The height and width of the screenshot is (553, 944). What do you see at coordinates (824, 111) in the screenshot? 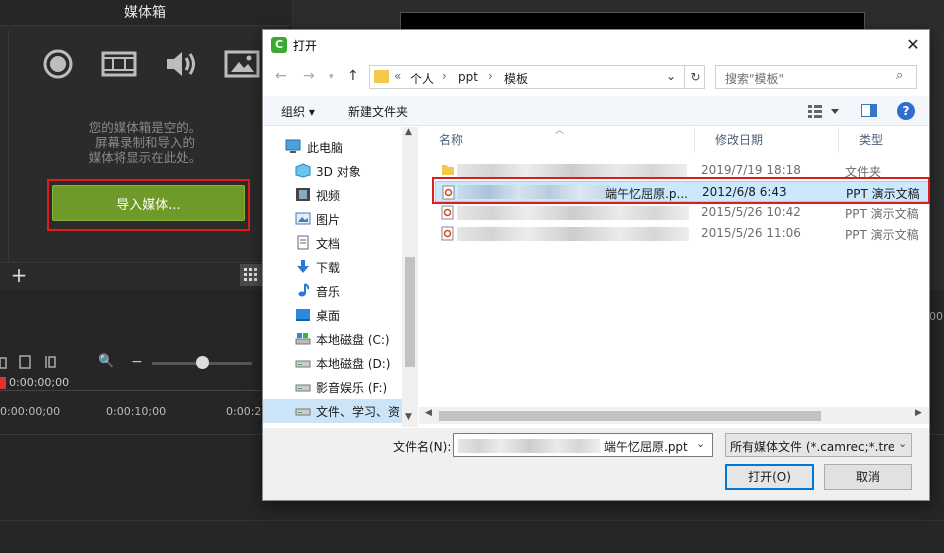
I see `view-options-icon` at bounding box center [824, 111].